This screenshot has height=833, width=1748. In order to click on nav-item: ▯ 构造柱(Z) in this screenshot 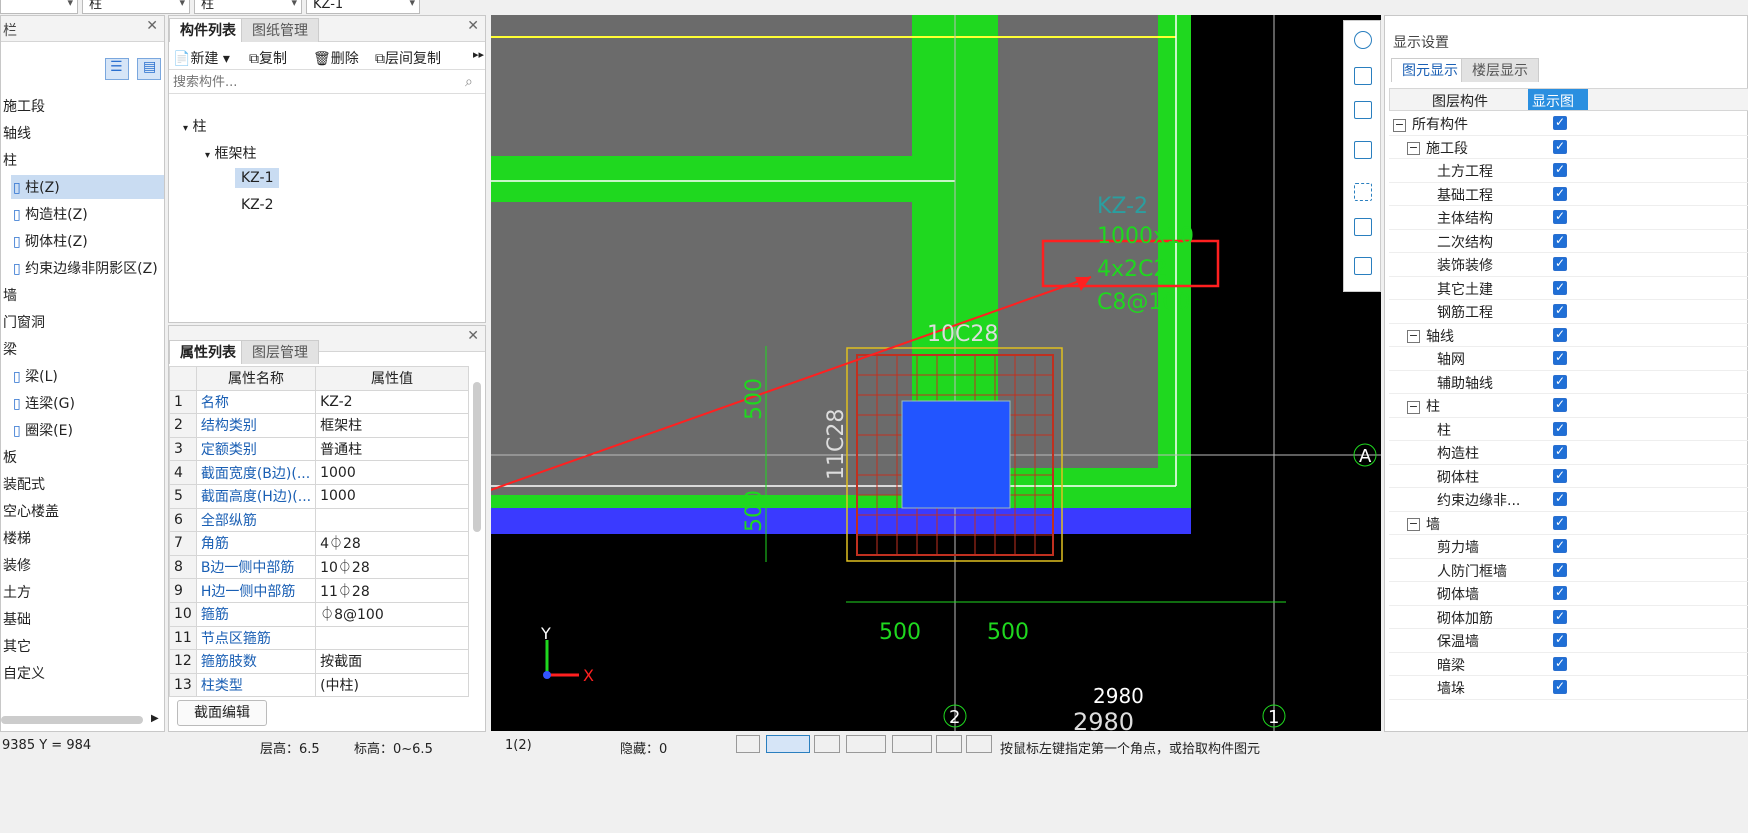, I will do `click(87, 214)`.